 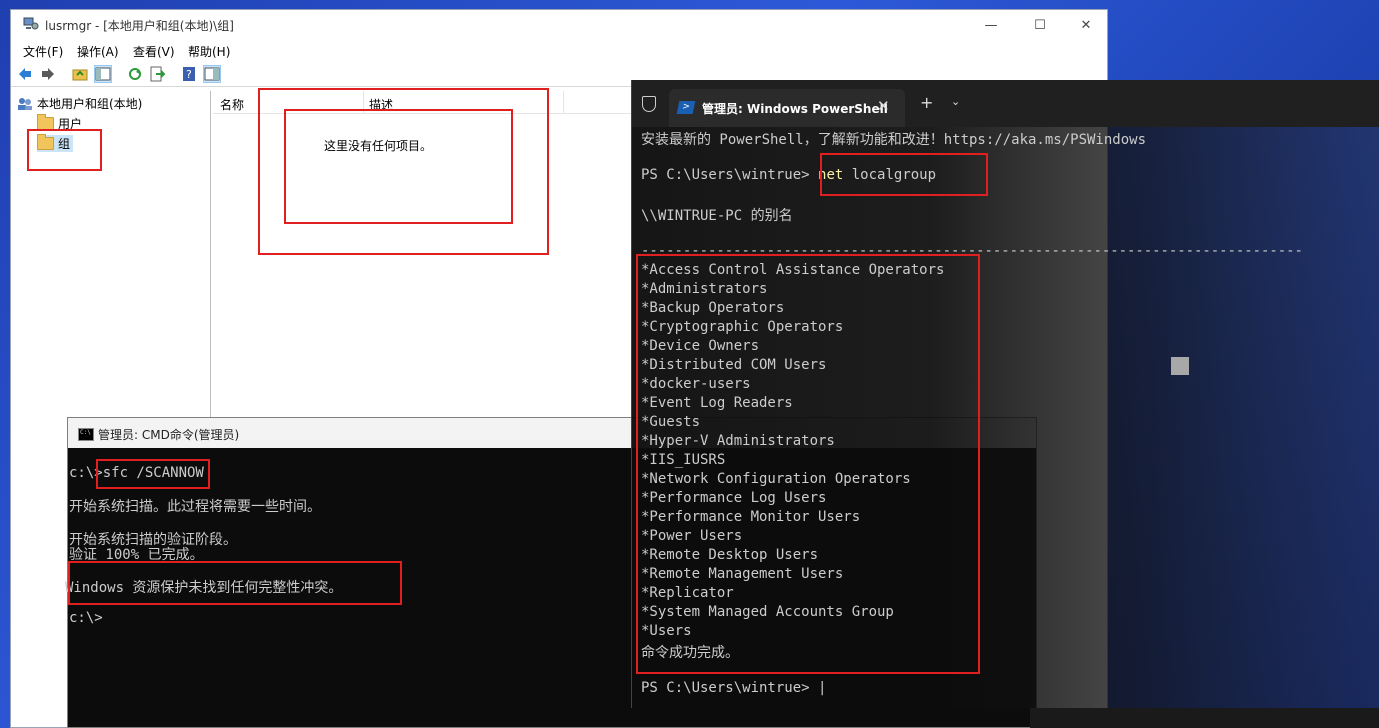 I want to click on up-folder-icon, so click(x=80, y=74).